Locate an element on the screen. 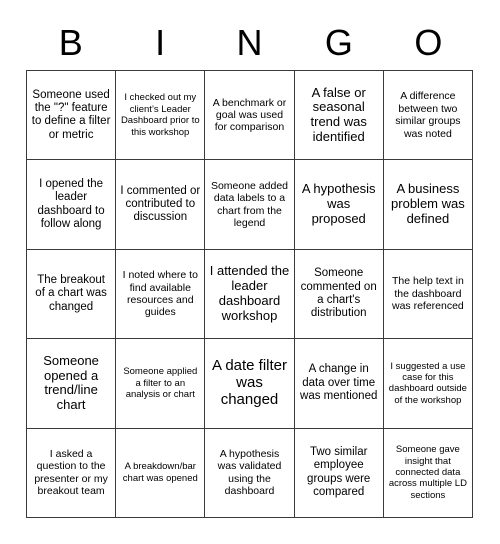 The width and height of the screenshot is (500, 544). bingo-cell-text: A change in data over time was mentioned is located at coordinates (339, 383).